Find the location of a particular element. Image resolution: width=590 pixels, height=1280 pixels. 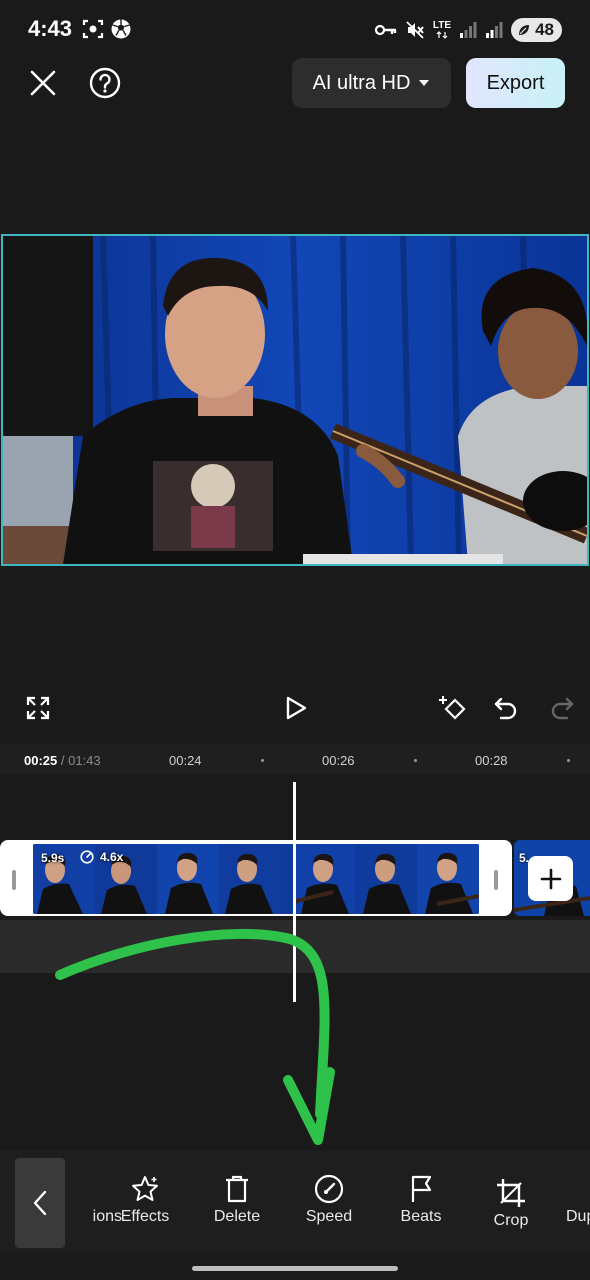

mute-icon is located at coordinates (415, 30).